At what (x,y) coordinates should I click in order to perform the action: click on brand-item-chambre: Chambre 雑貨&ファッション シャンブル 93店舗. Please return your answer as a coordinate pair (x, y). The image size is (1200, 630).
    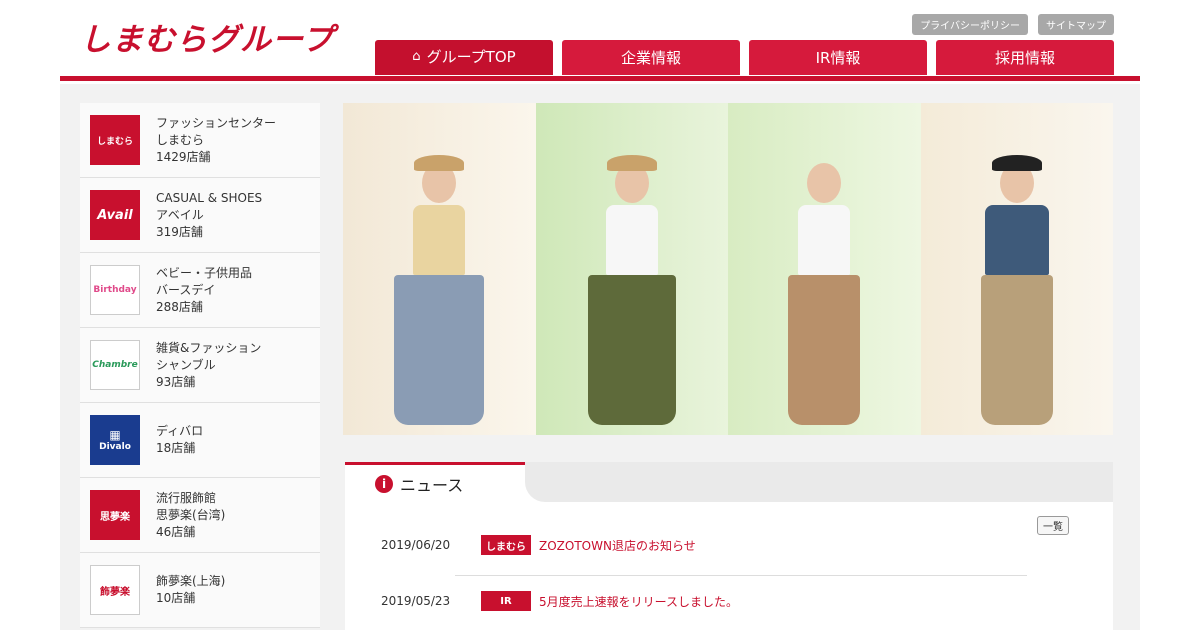
    Looking at the image, I should click on (200, 365).